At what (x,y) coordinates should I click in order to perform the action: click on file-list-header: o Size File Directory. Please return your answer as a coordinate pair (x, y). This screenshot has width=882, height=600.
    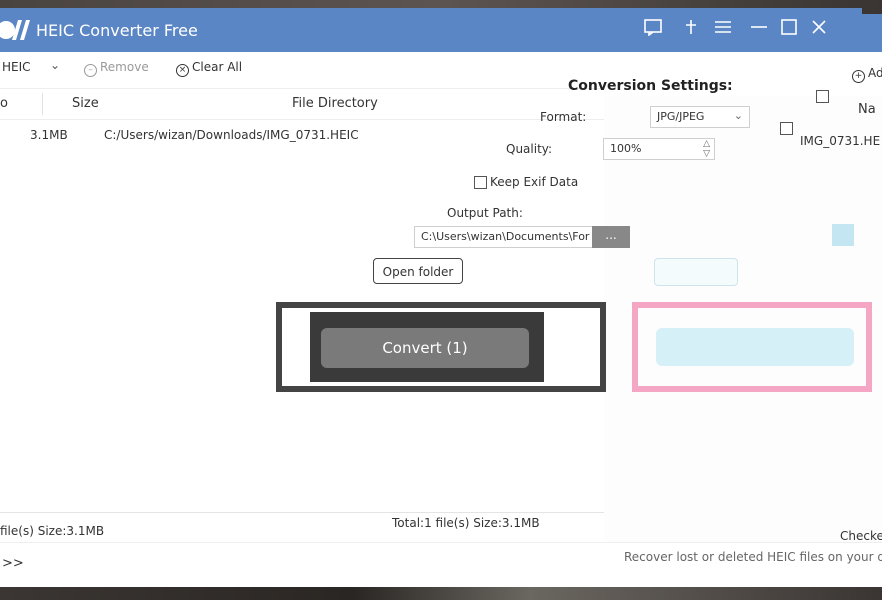
    Looking at the image, I should click on (302, 104).